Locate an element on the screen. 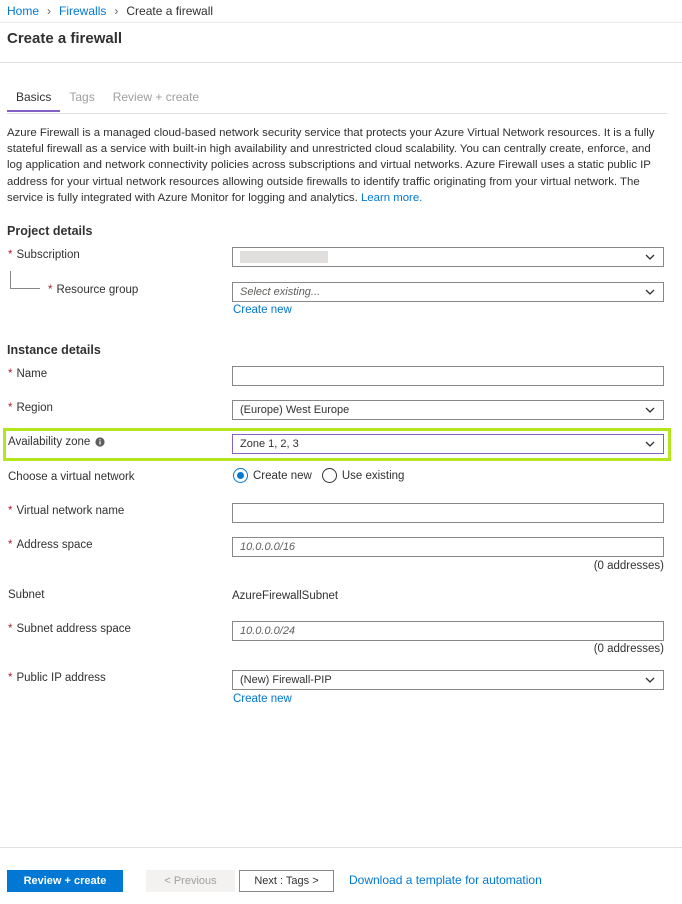  availability-zone-label: Availability zone is located at coordinates (56, 442).